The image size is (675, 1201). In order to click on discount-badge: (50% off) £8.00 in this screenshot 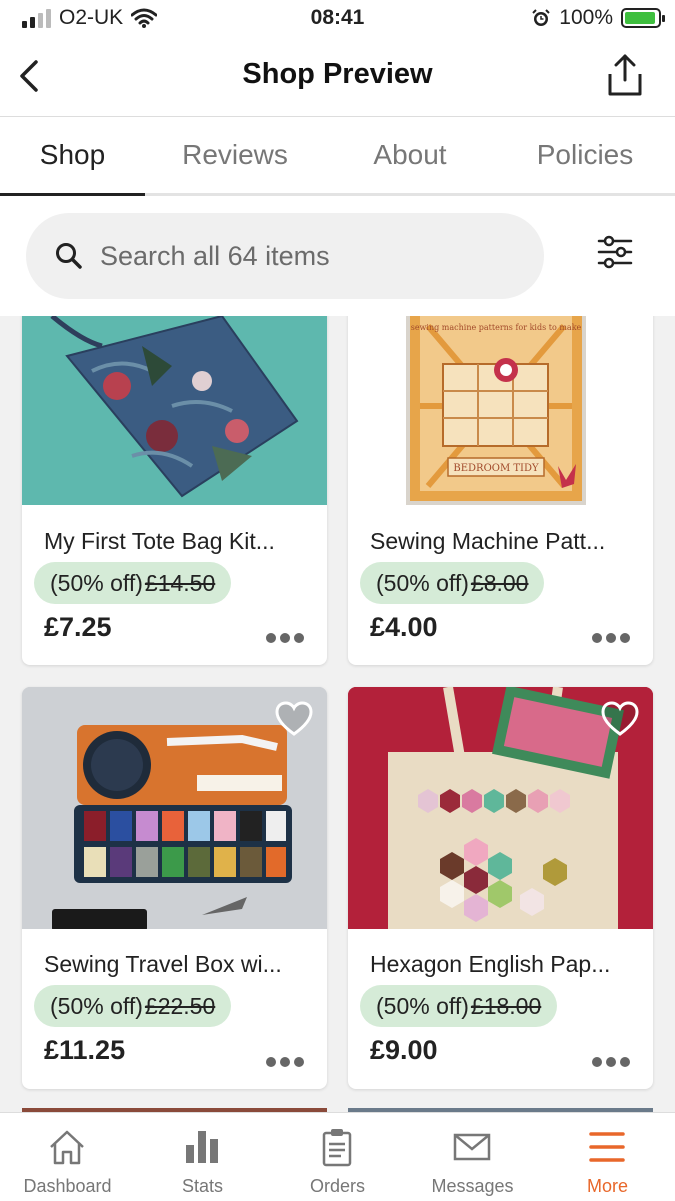, I will do `click(452, 583)`.